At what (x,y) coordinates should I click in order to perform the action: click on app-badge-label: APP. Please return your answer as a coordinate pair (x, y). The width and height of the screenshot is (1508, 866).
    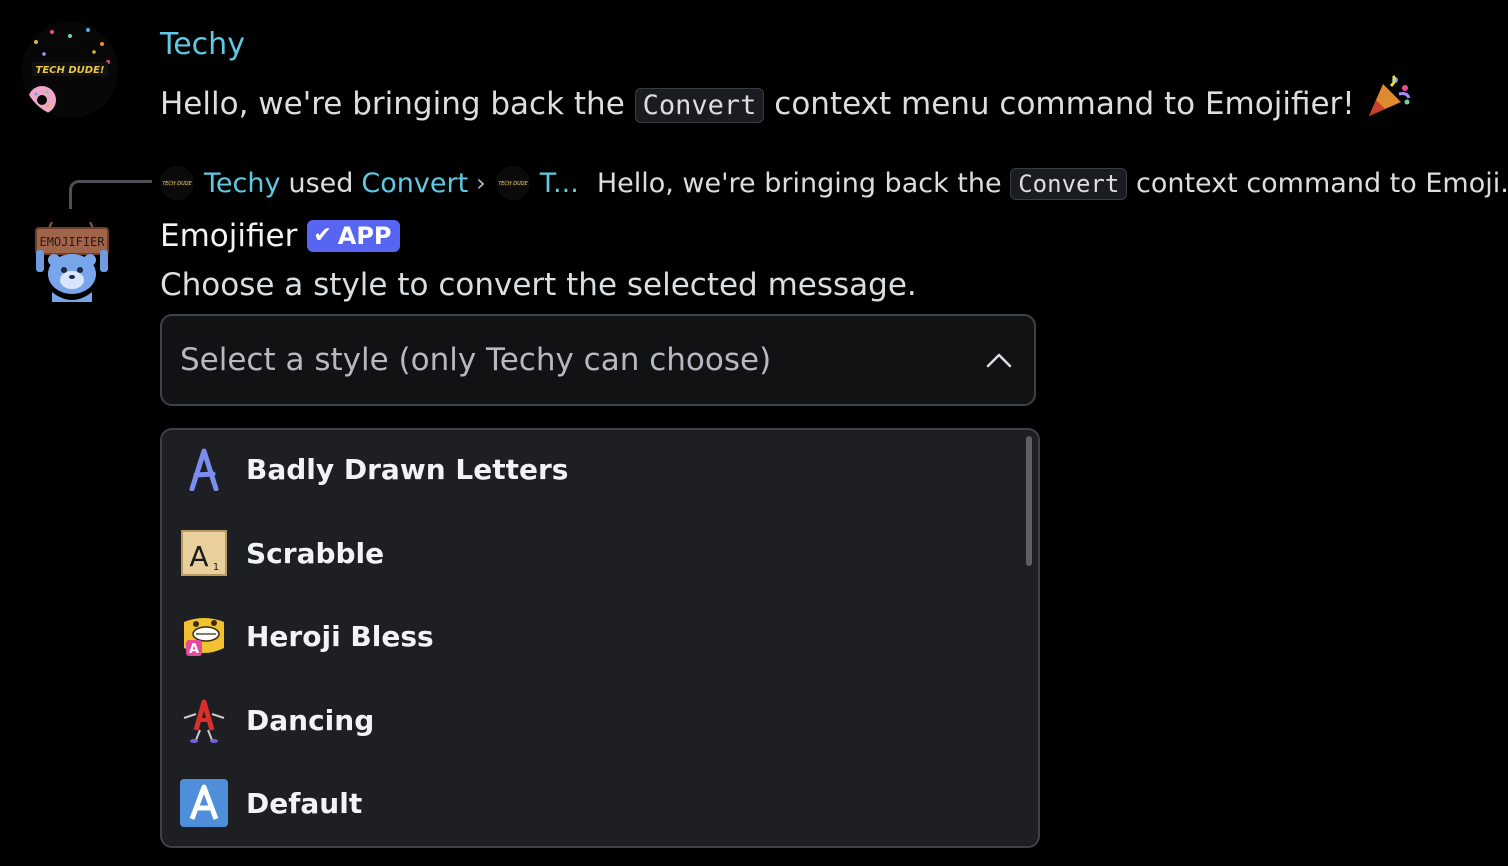
    Looking at the image, I should click on (364, 235).